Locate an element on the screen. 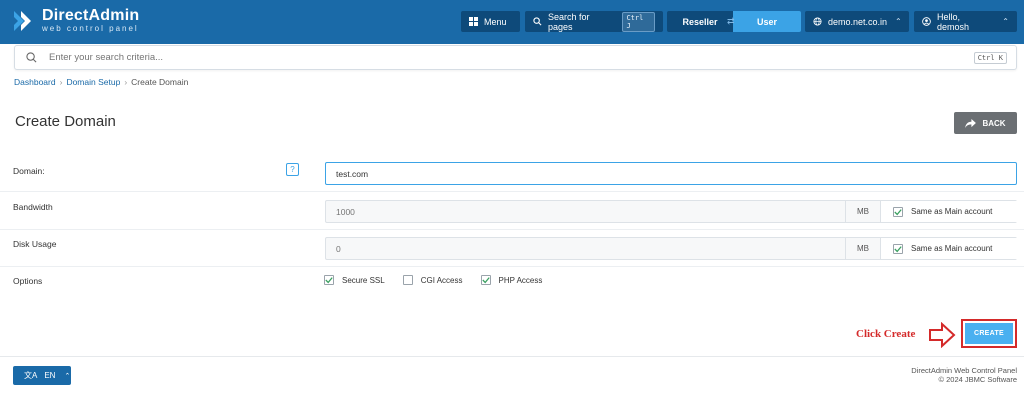 The image size is (1024, 400). share-arrow-icon is located at coordinates (971, 123).